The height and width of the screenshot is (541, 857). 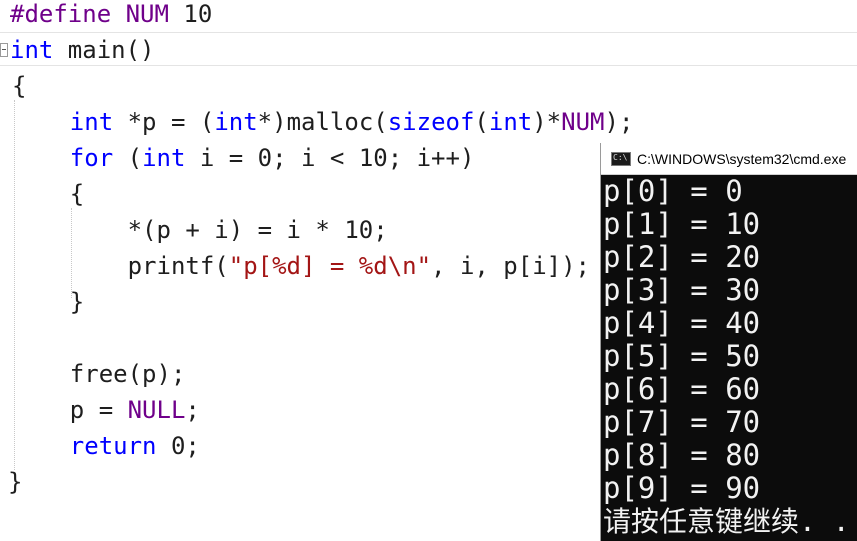 What do you see at coordinates (682, 488) in the screenshot?
I see `console-output-line: p[9] = 90` at bounding box center [682, 488].